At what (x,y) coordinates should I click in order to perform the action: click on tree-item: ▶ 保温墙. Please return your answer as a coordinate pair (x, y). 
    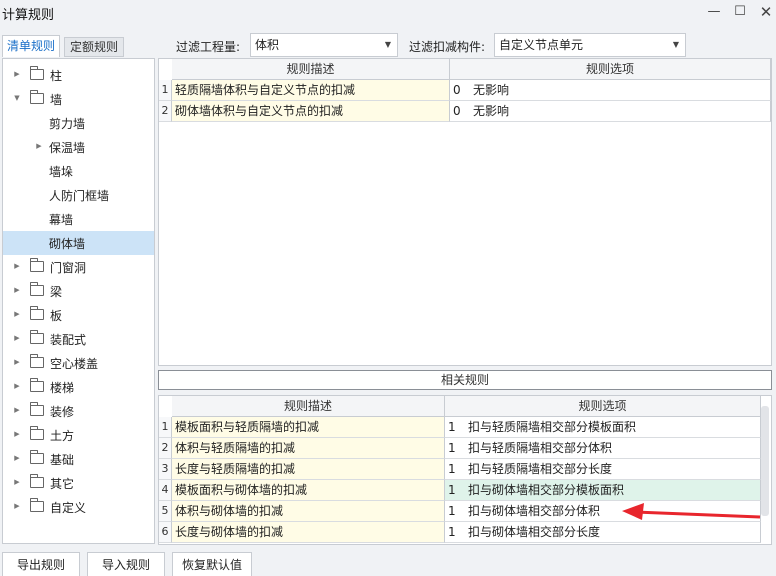
    Looking at the image, I should click on (78, 147).